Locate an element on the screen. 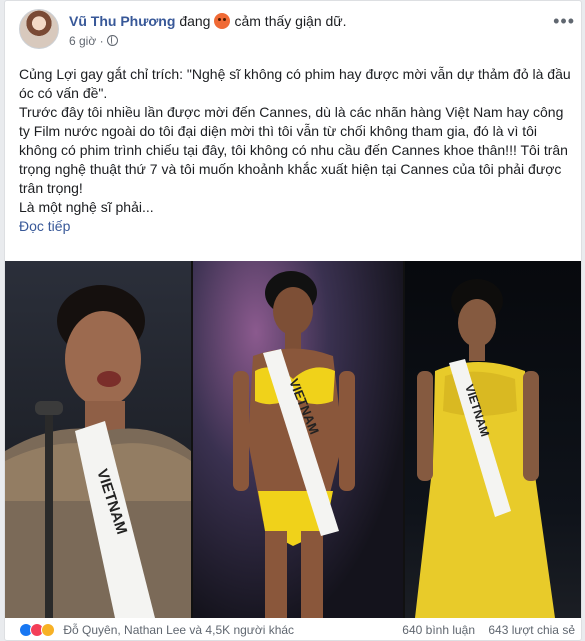  post-meta: 6 giờ · is located at coordinates (93, 41).